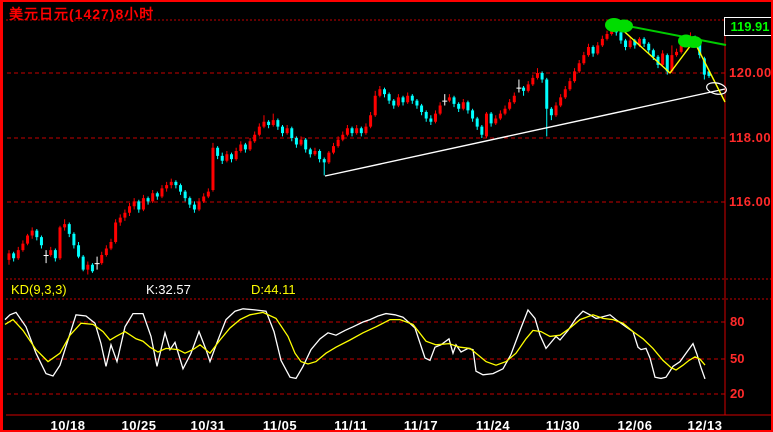 This screenshot has width=773, height=432. I want to click on date-label: 12/06, so click(635, 425).